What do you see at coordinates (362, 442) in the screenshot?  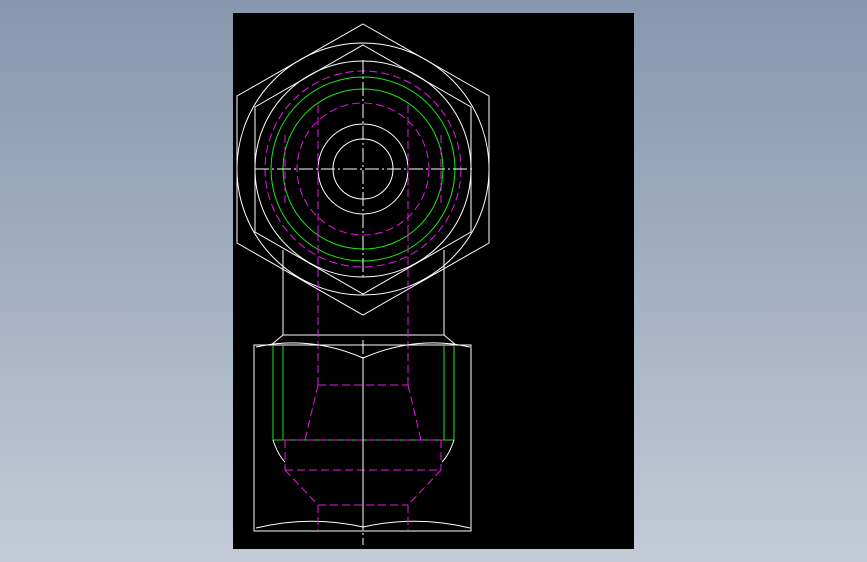 I see `front-view` at bounding box center [362, 442].